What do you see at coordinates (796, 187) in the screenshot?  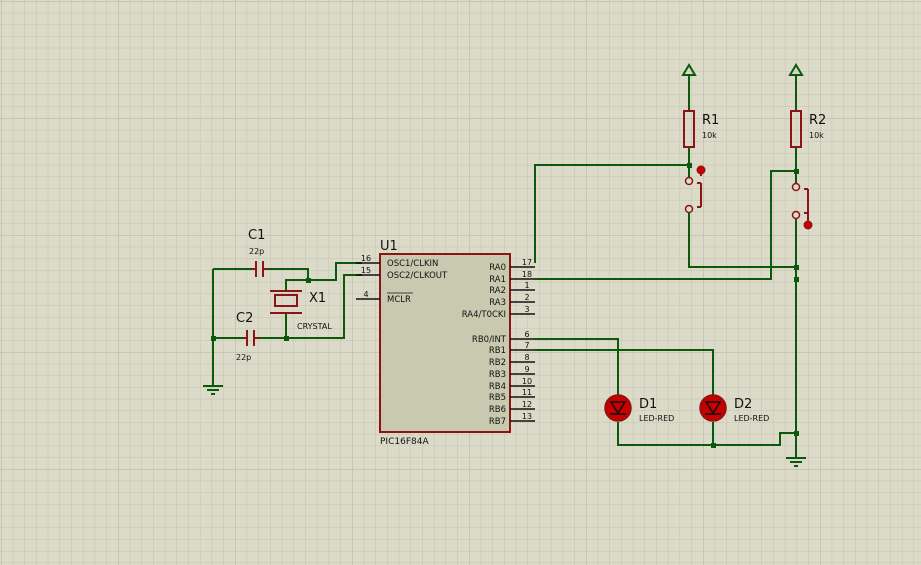 I see `sw2-contact-top` at bounding box center [796, 187].